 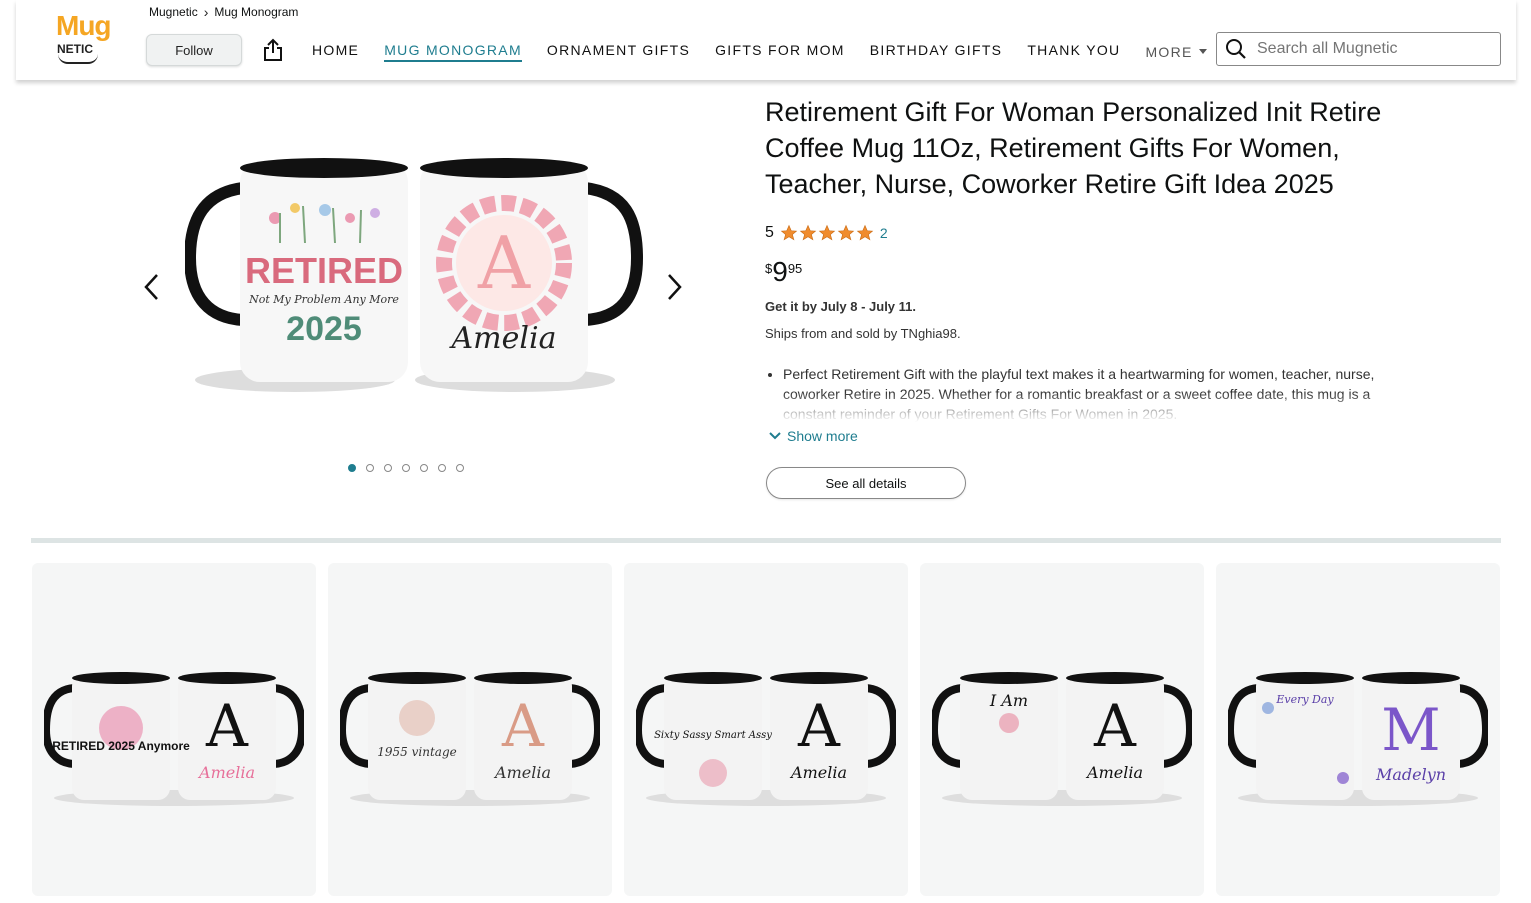 What do you see at coordinates (795, 268) in the screenshot?
I see `price-fraction: 95` at bounding box center [795, 268].